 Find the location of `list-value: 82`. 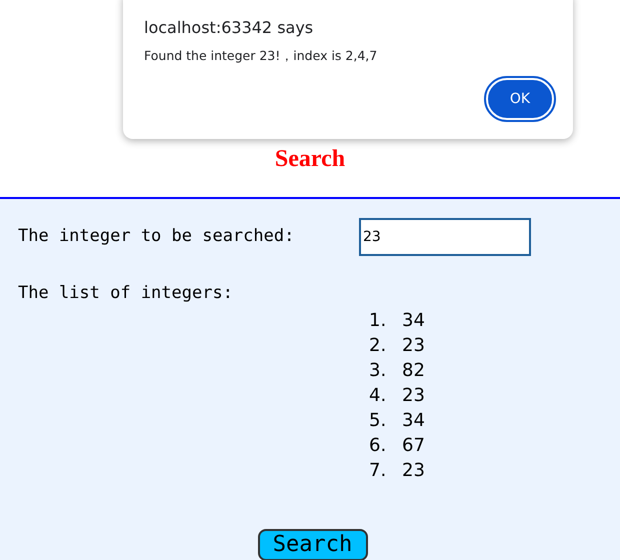

list-value: 82 is located at coordinates (413, 370).